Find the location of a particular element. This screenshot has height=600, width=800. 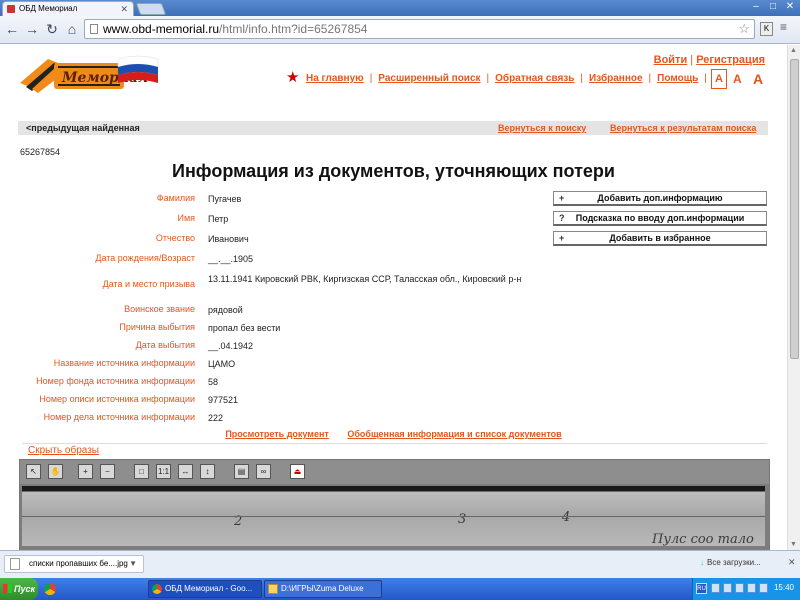

font-size-small: A is located at coordinates (719, 79).